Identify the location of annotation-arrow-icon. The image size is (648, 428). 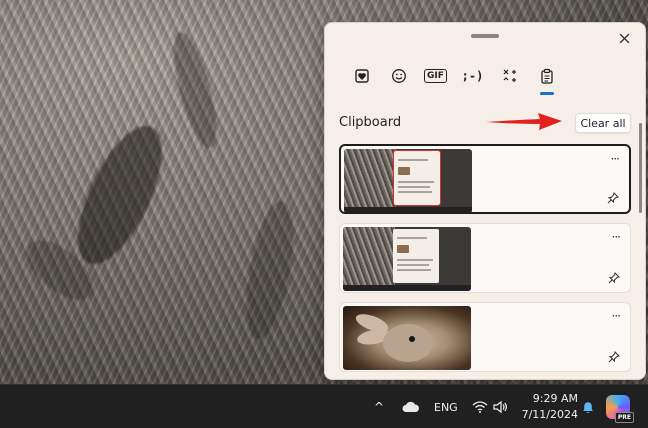
(524, 121).